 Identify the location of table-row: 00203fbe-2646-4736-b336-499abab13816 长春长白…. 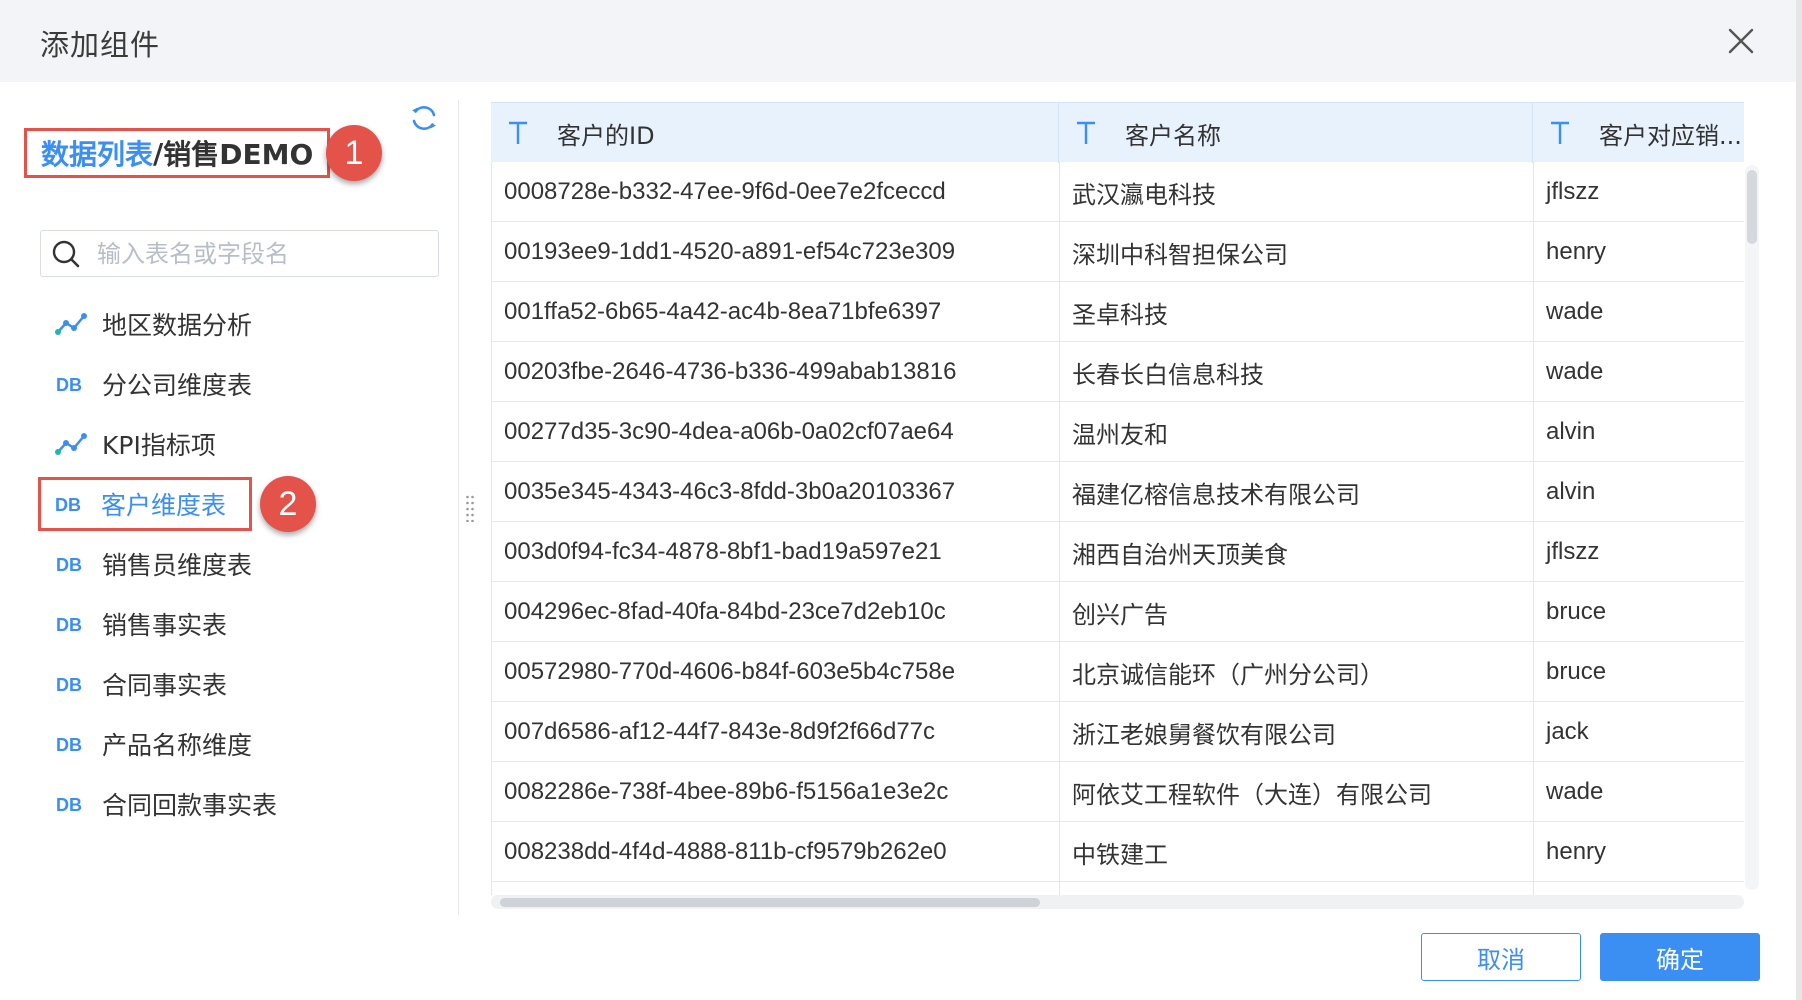
(1118, 372).